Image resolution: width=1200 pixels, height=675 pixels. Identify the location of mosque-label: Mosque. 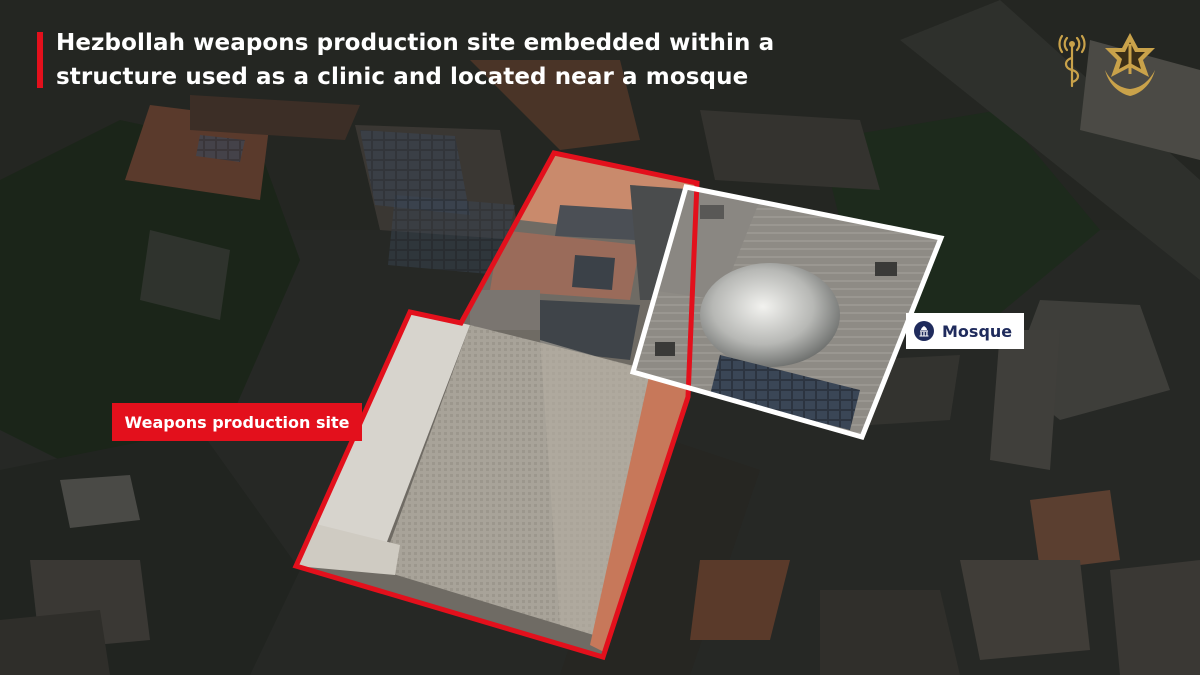
(965, 331).